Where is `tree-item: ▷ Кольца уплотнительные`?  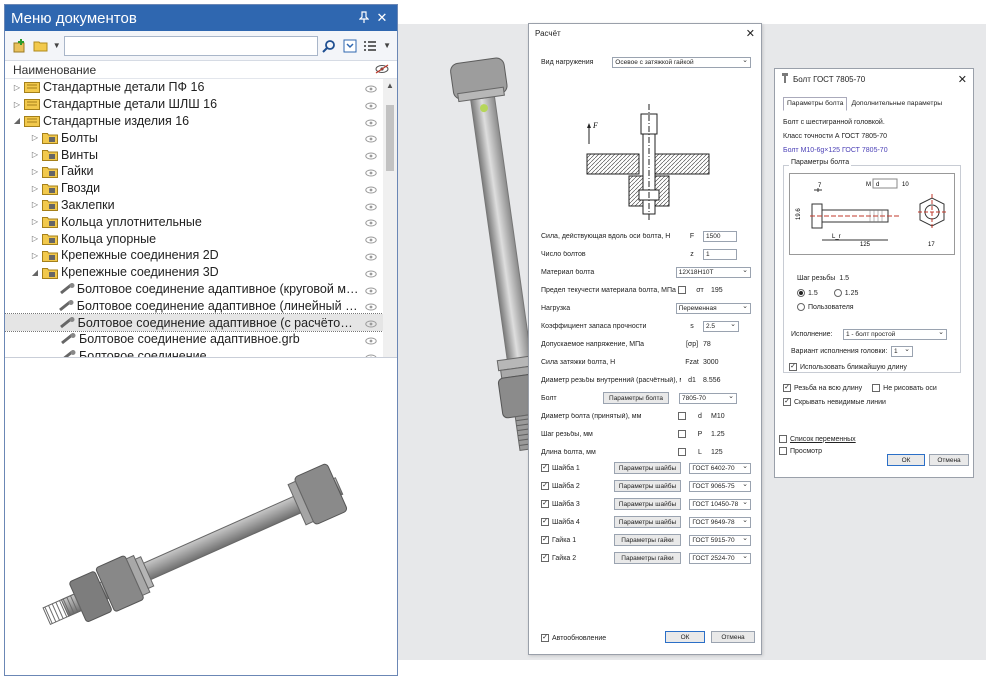
tree-item: ▷ Кольца уплотнительные is located at coordinates (201, 221).